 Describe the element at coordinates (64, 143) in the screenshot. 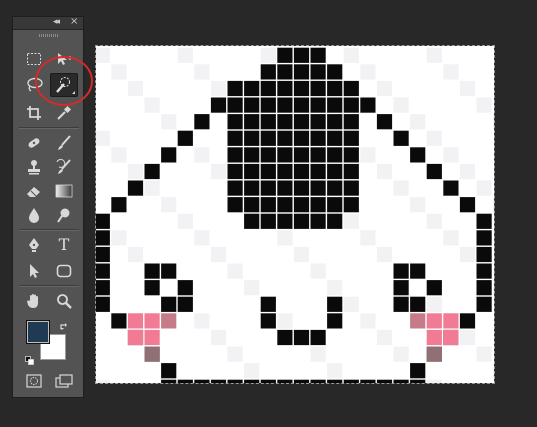

I see `brush-icon` at that location.